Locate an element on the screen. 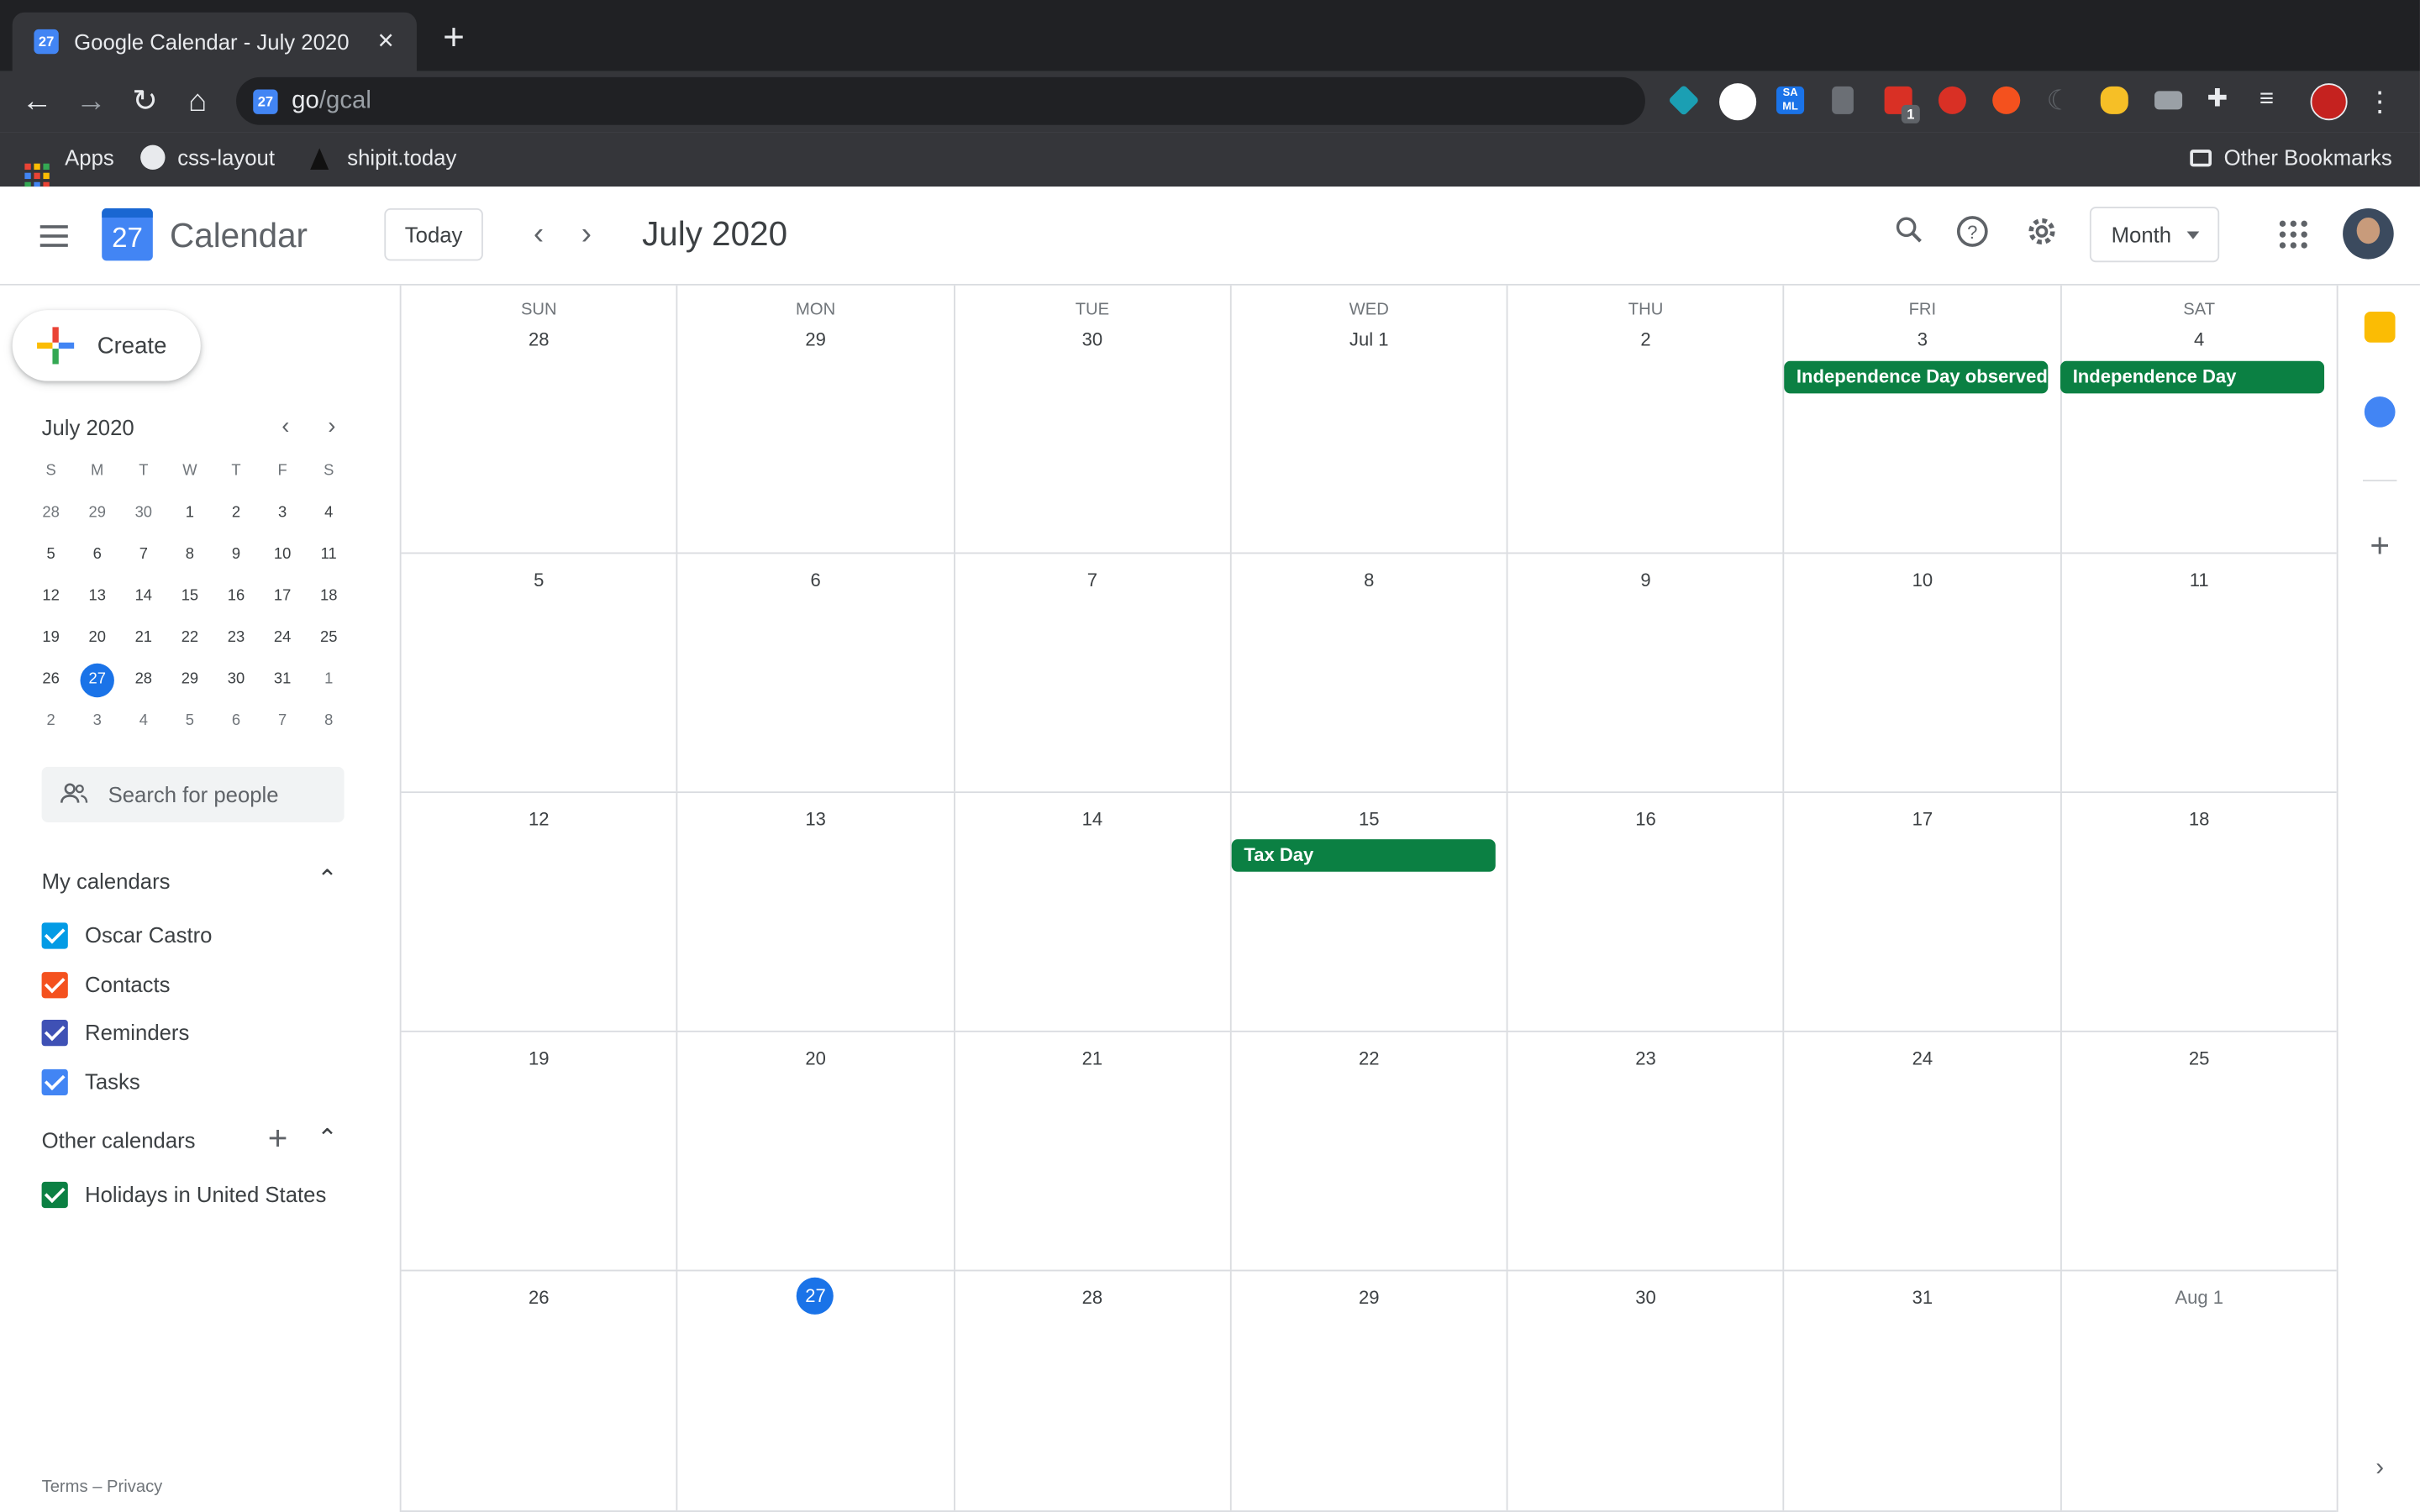  extension-saml-icon: SA ML is located at coordinates (1791, 100).